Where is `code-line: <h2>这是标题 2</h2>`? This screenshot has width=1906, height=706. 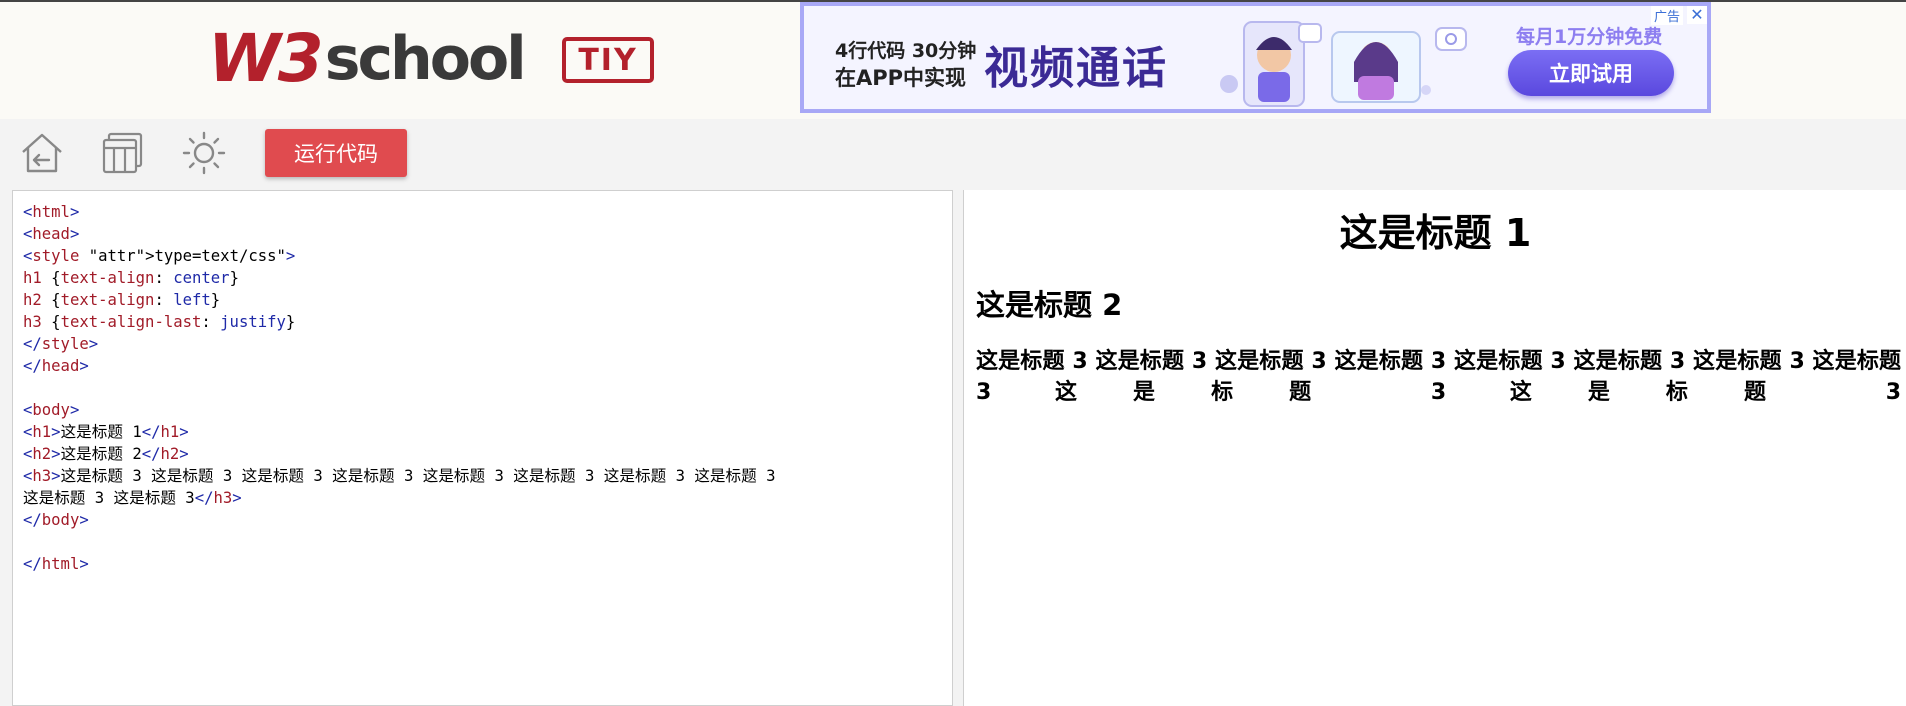 code-line: <h2>这是标题 2</h2> is located at coordinates (487, 454).